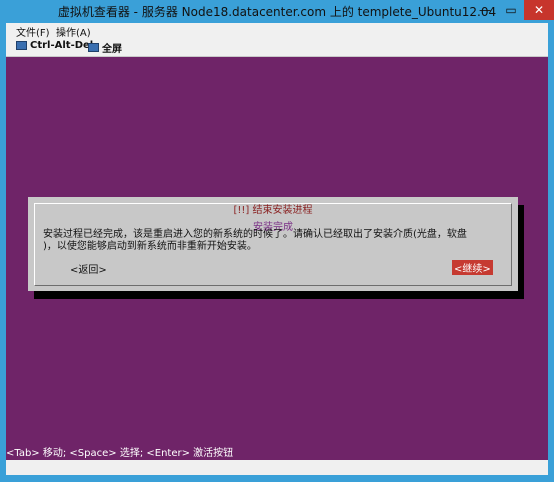  What do you see at coordinates (277, 31) in the screenshot?
I see `menu-bar: 文件(F) 操作(A)` at bounding box center [277, 31].